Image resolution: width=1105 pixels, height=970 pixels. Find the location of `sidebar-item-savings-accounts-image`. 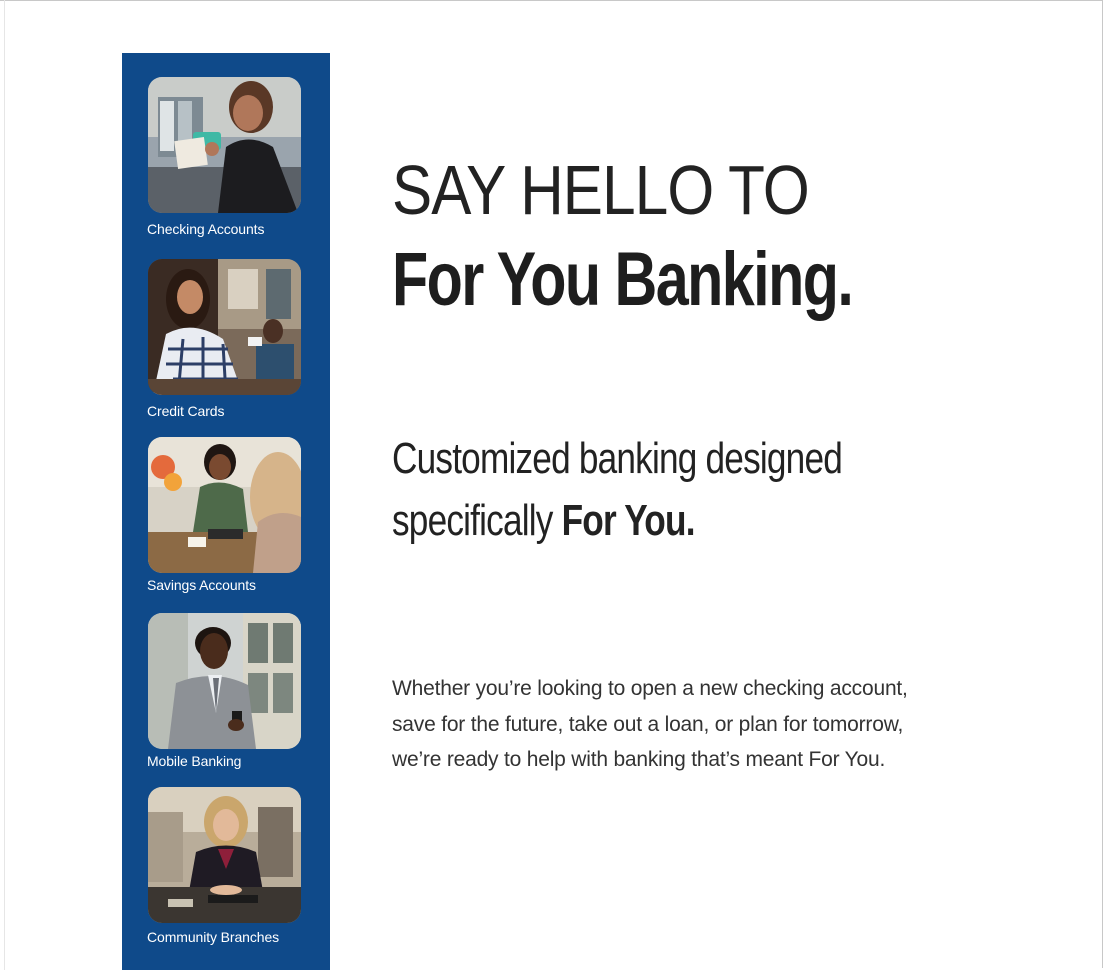

sidebar-item-savings-accounts-image is located at coordinates (224, 505).